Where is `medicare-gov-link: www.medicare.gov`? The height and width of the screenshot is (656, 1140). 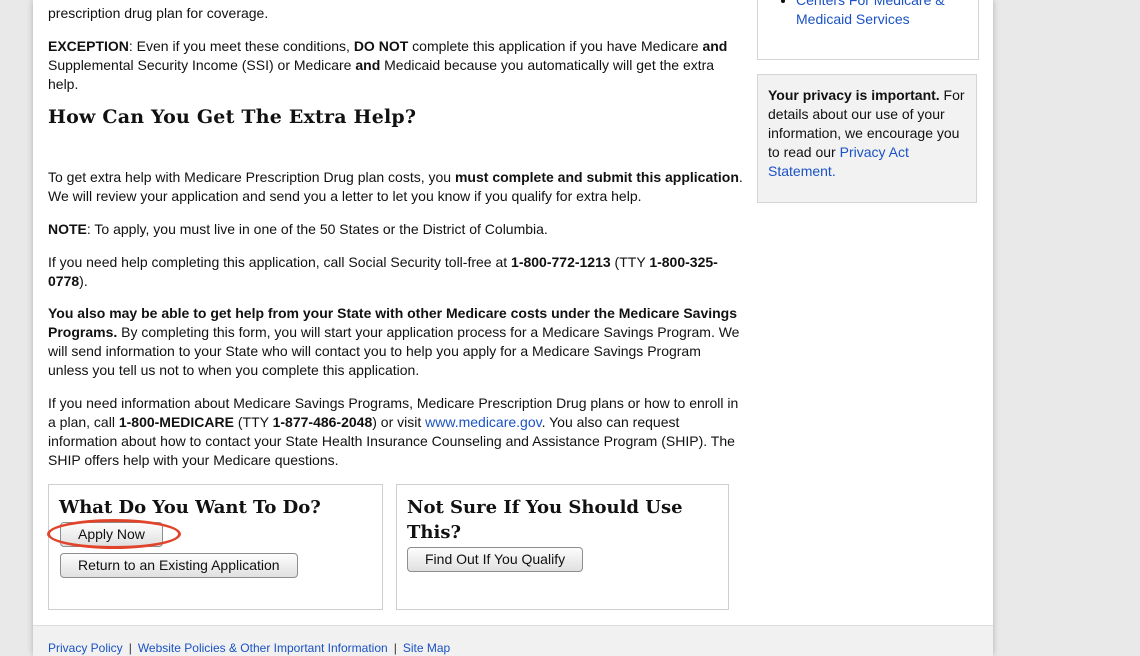
medicare-gov-link: www.medicare.gov is located at coordinates (483, 422).